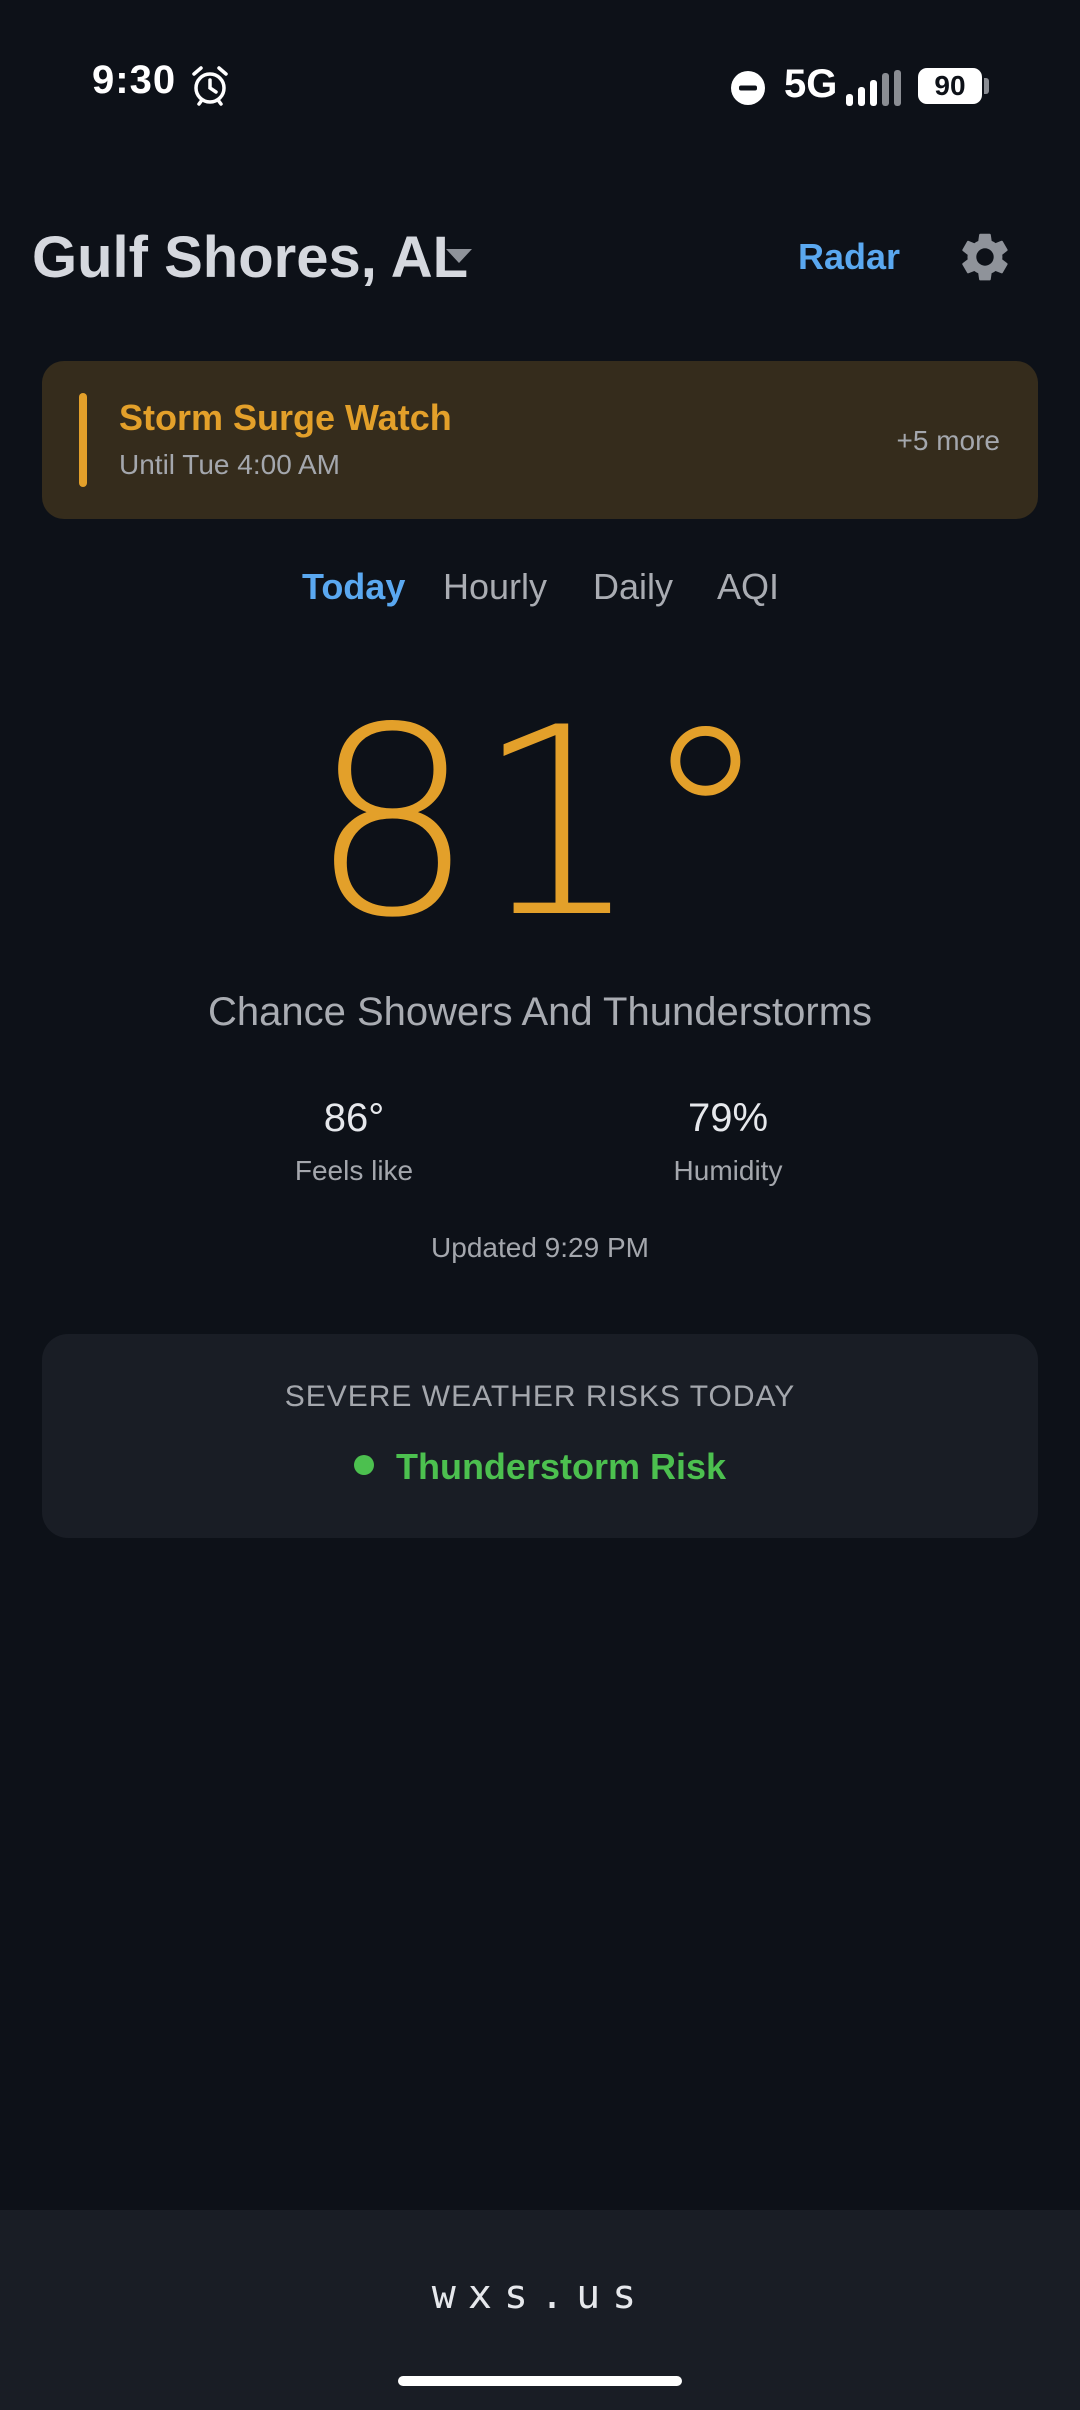 The height and width of the screenshot is (2410, 1080). I want to click on humidity-value: 79%, so click(728, 1118).